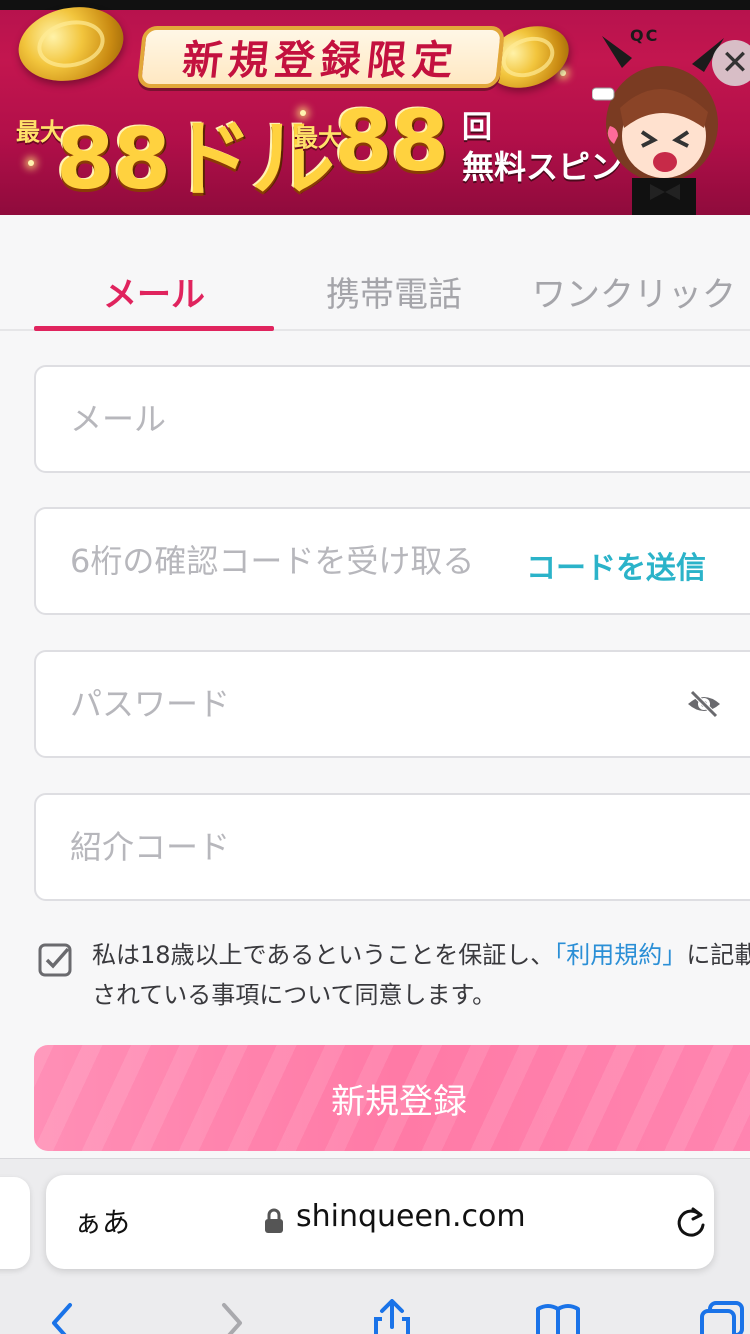 The image size is (750, 1334). I want to click on terms-of-use-link: 「利用規約」, so click(620, 955).